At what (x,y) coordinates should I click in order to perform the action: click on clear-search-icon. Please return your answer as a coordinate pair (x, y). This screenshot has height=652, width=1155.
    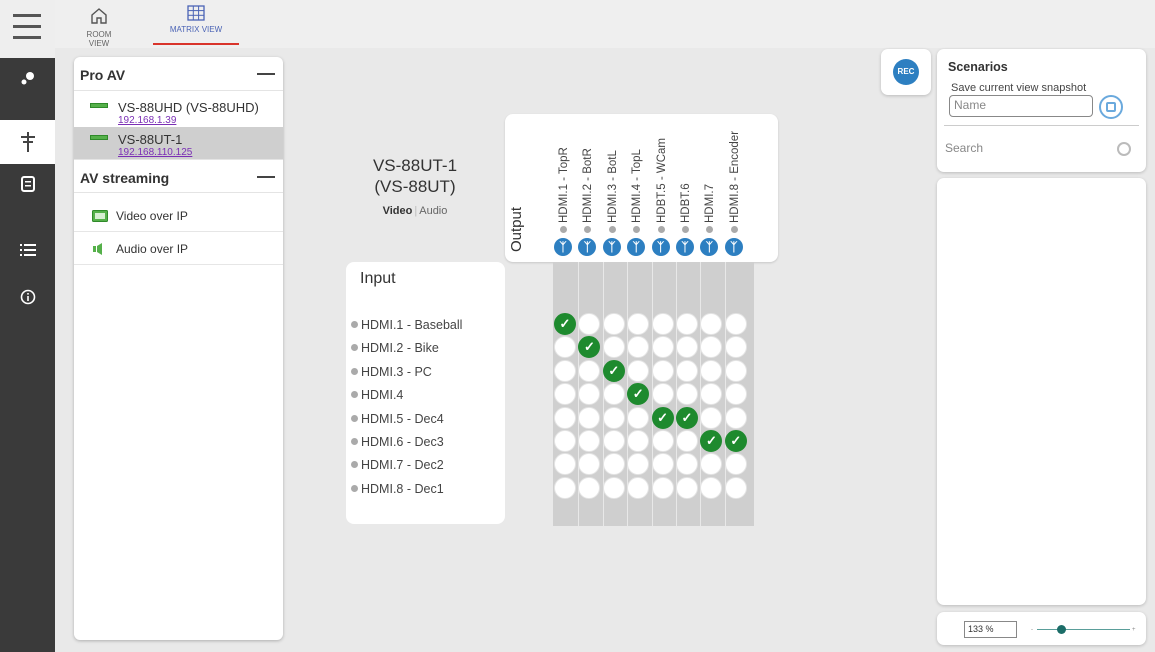
    Looking at the image, I should click on (1124, 149).